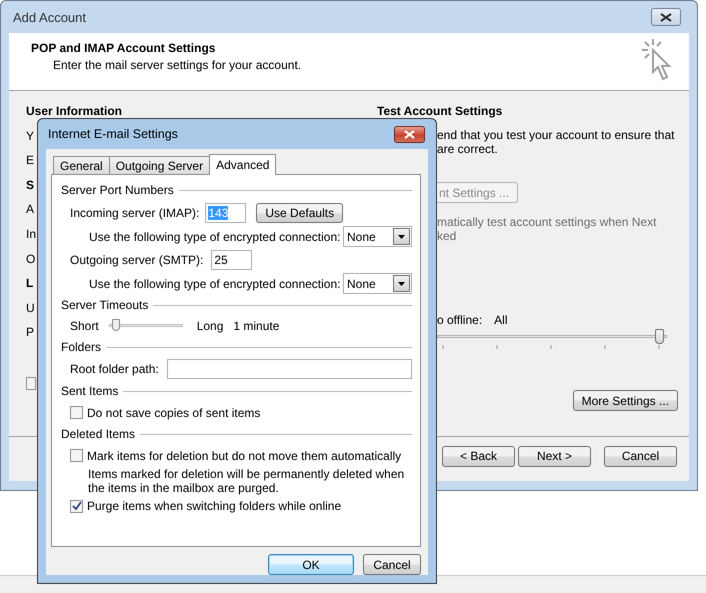  I want to click on wizard-button: < Back, so click(478, 456).